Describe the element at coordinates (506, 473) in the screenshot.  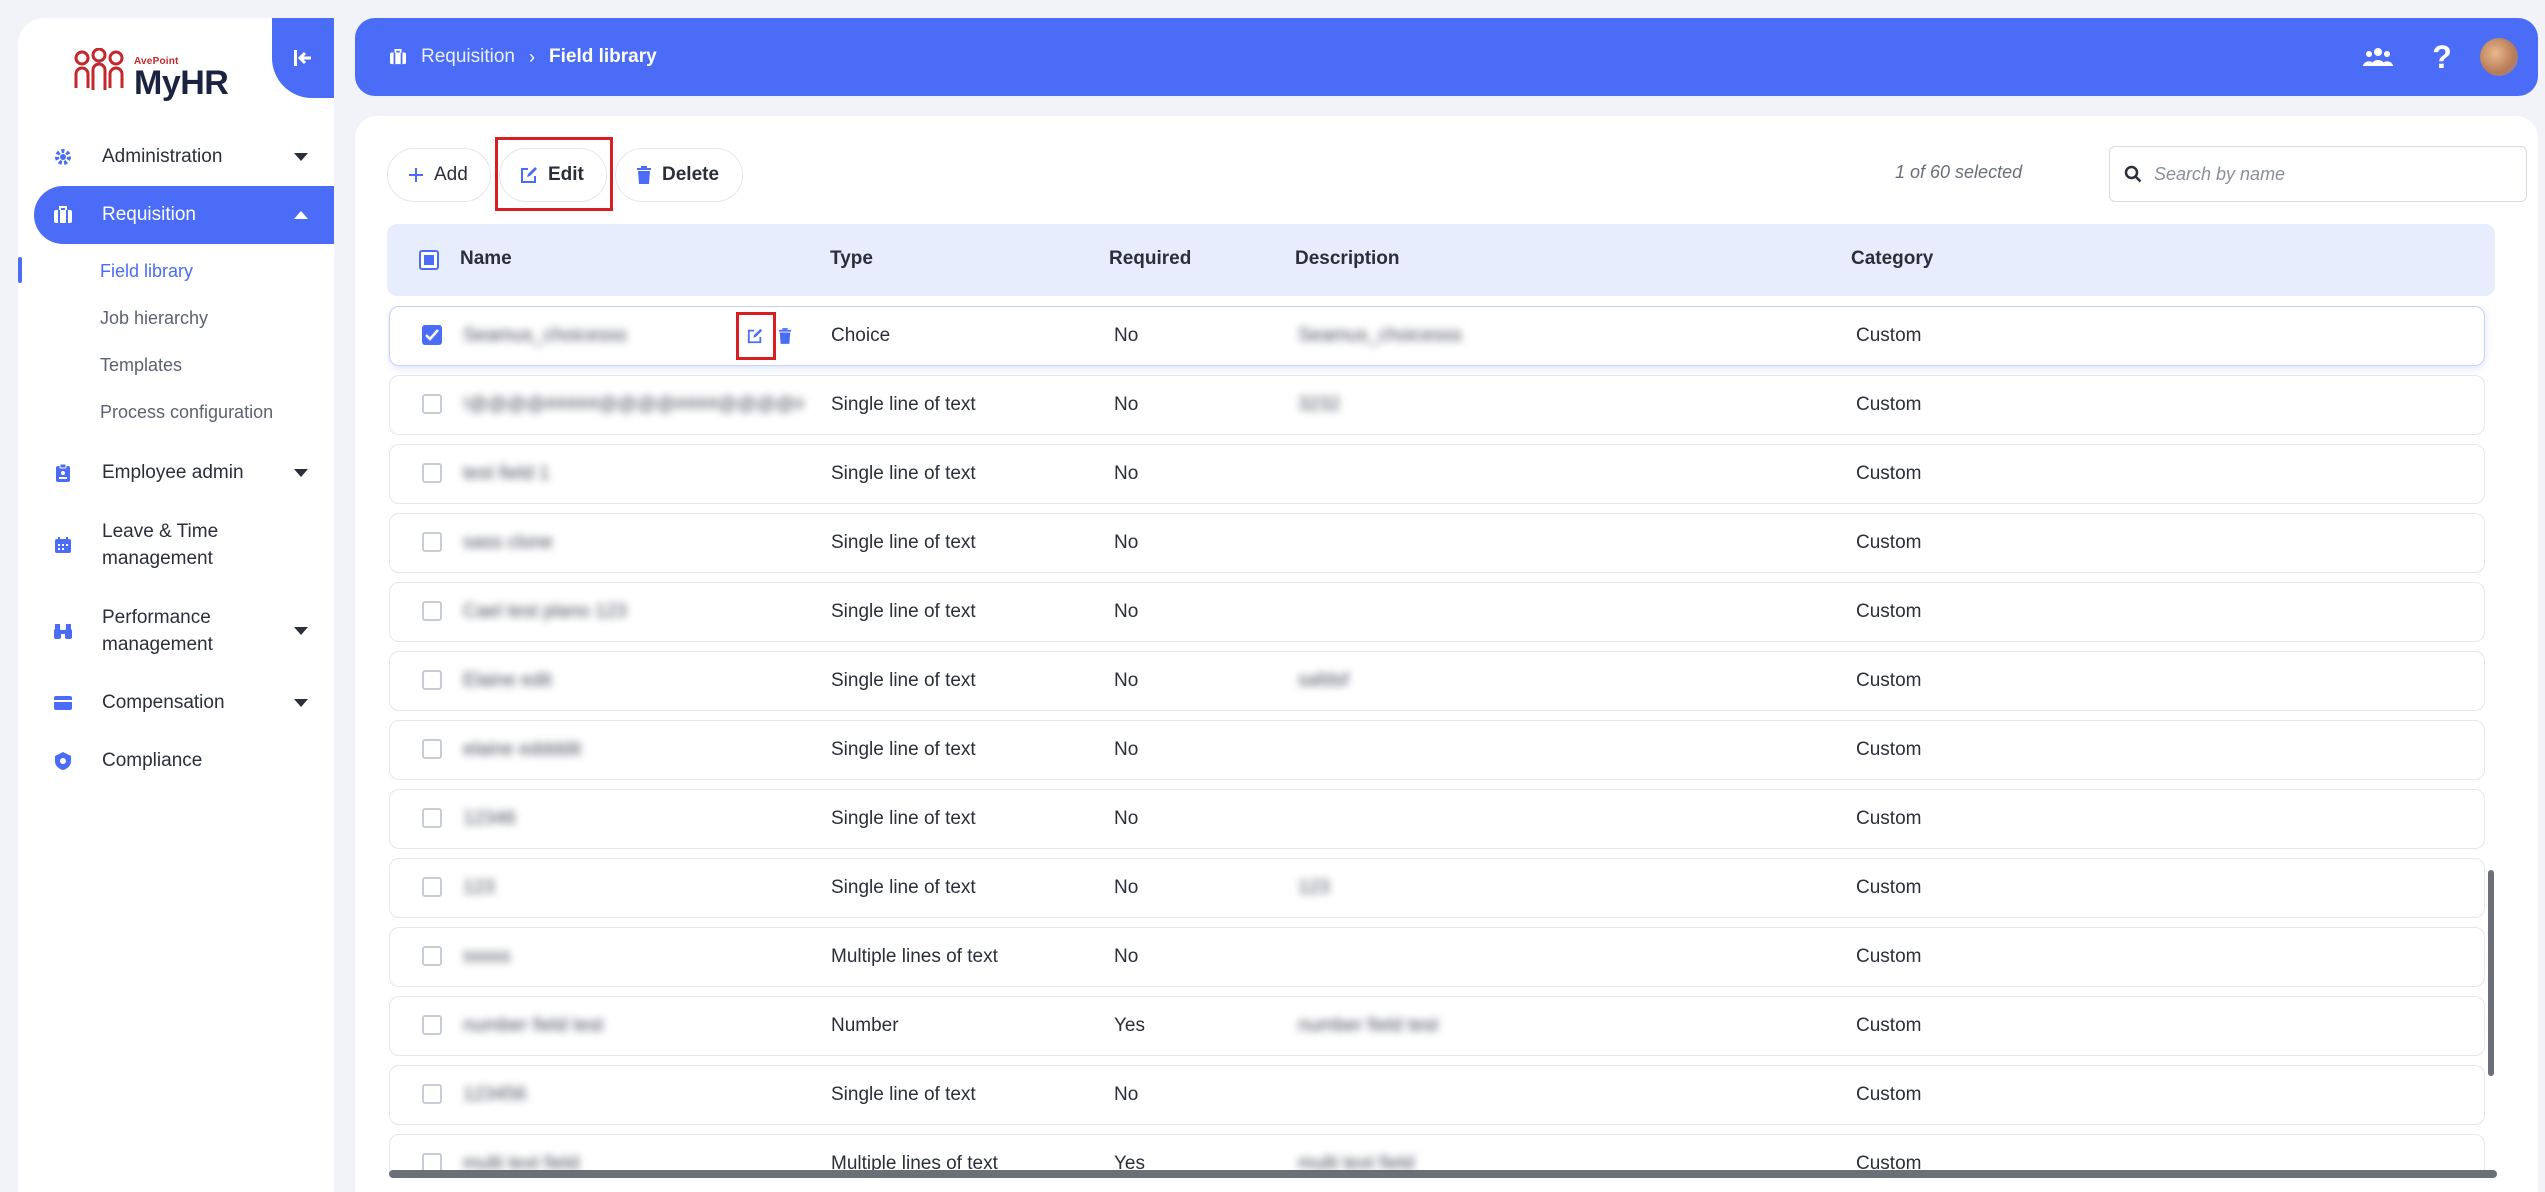
I see `cell-name: test field 1` at that location.